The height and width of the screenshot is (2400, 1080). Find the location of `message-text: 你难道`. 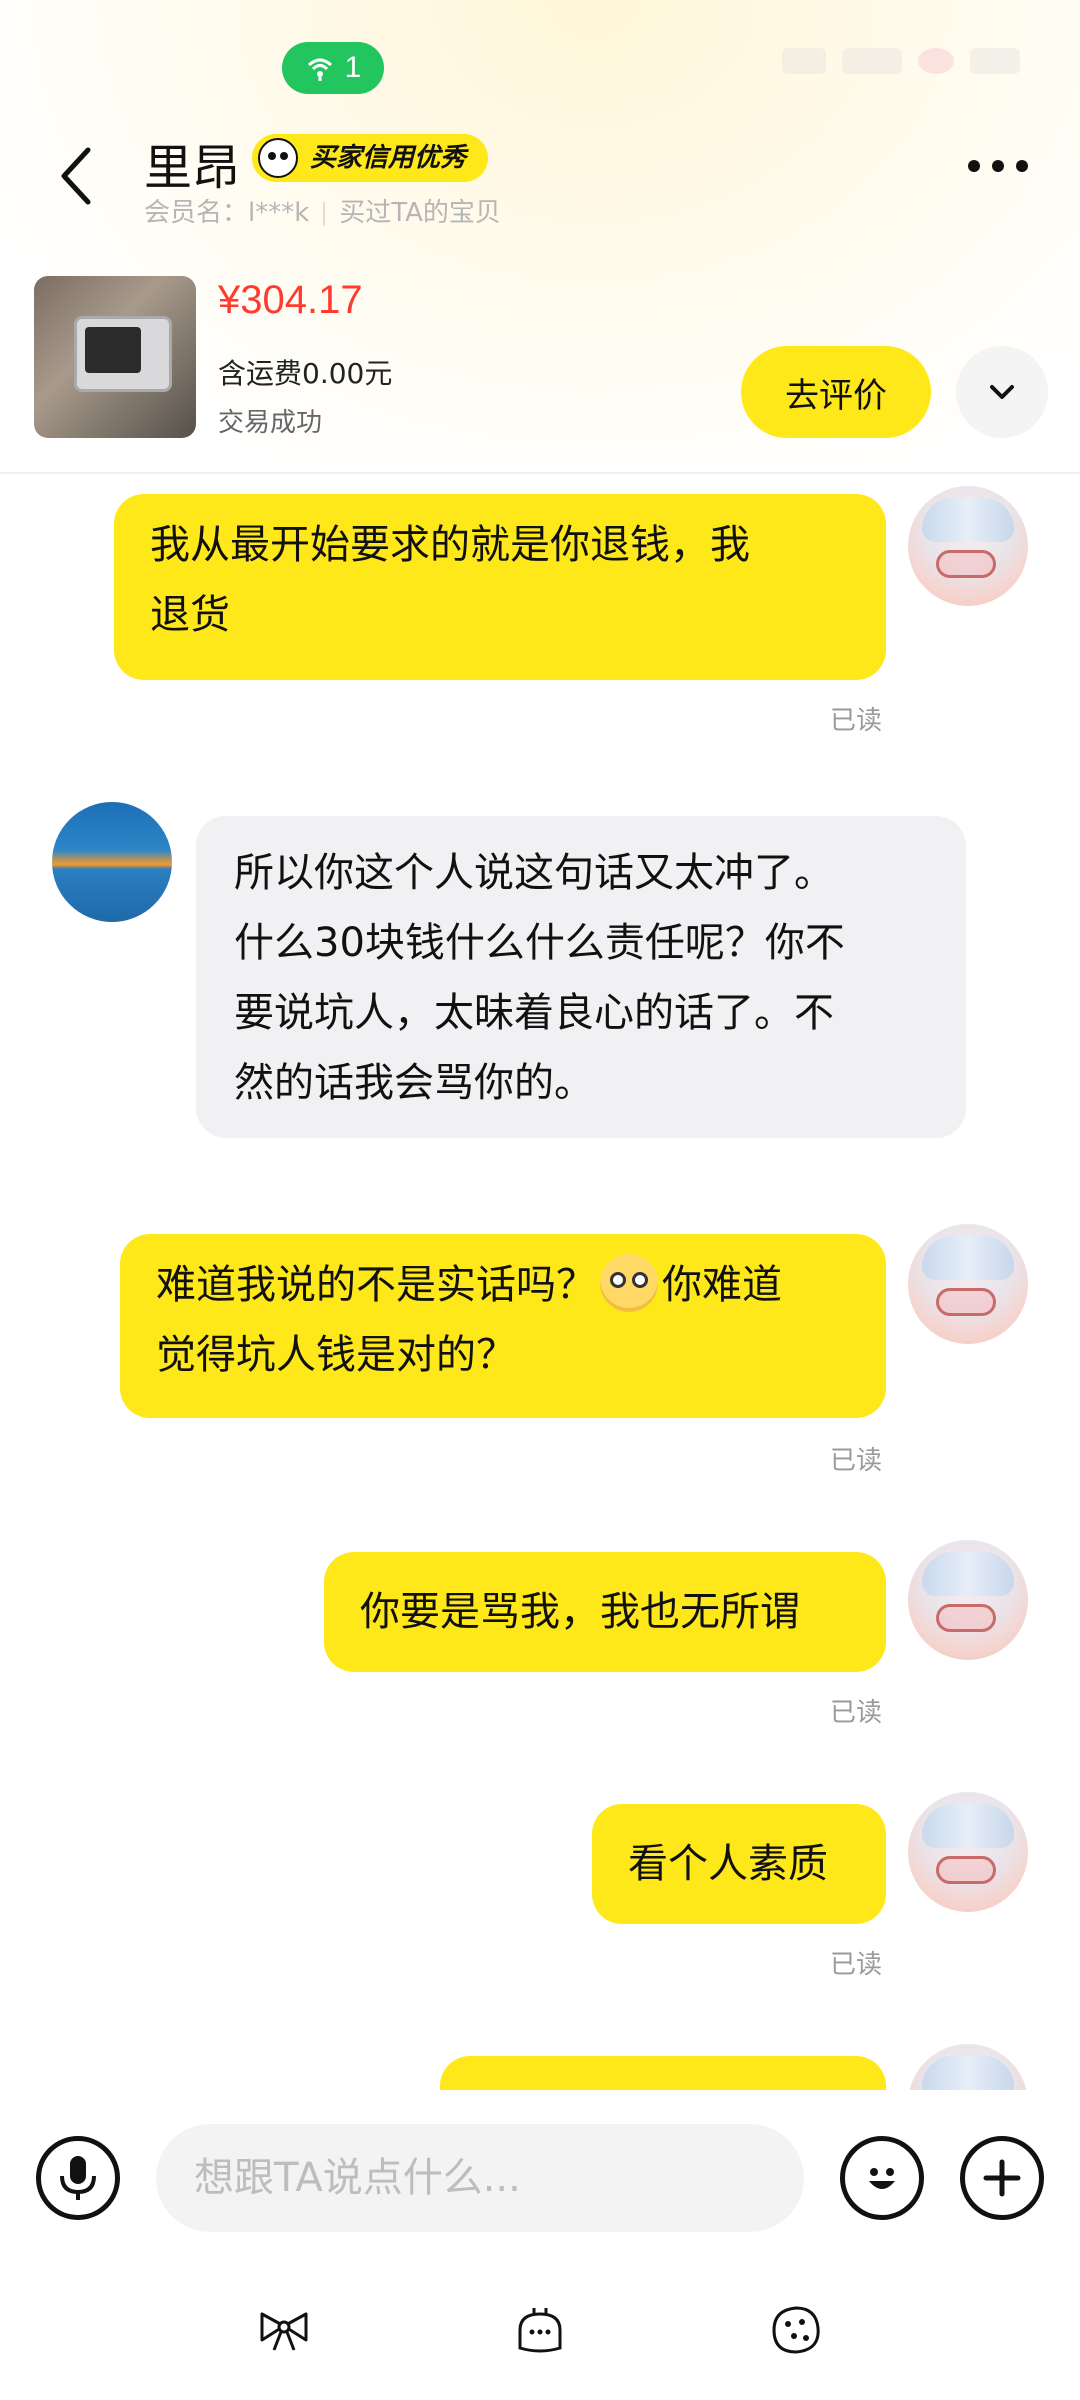

message-text: 你难道 is located at coordinates (722, 1285).